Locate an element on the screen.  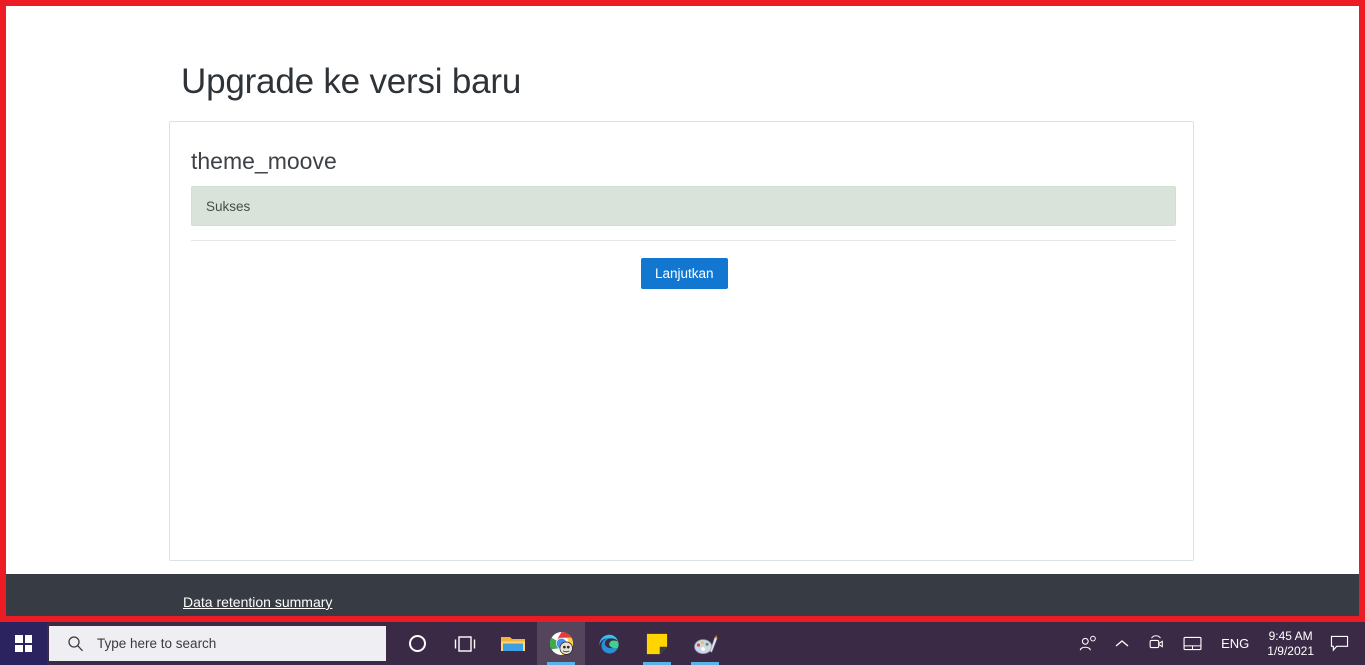
notification-chat-icon is located at coordinates (1341, 643).